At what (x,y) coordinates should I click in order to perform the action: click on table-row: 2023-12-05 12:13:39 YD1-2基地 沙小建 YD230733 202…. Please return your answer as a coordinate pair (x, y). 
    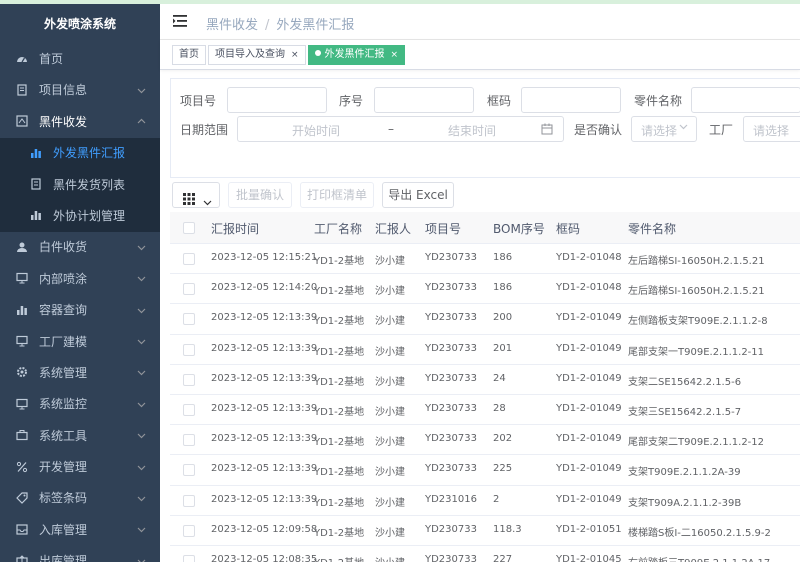
    Looking at the image, I should click on (485, 440).